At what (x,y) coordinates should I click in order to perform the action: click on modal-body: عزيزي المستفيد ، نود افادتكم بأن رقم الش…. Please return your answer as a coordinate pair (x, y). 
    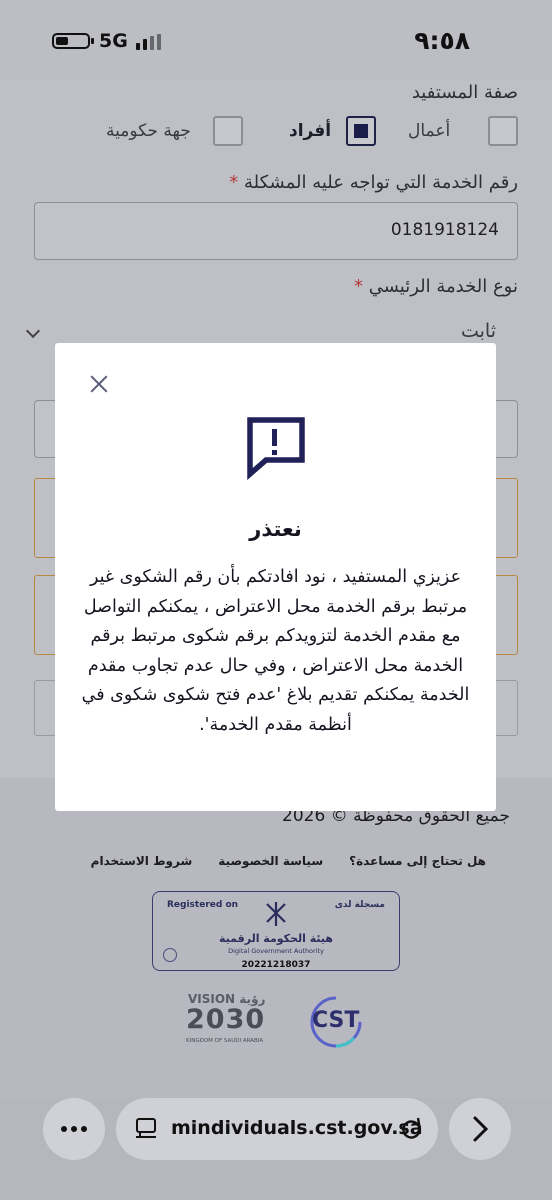
    Looking at the image, I should click on (275, 651).